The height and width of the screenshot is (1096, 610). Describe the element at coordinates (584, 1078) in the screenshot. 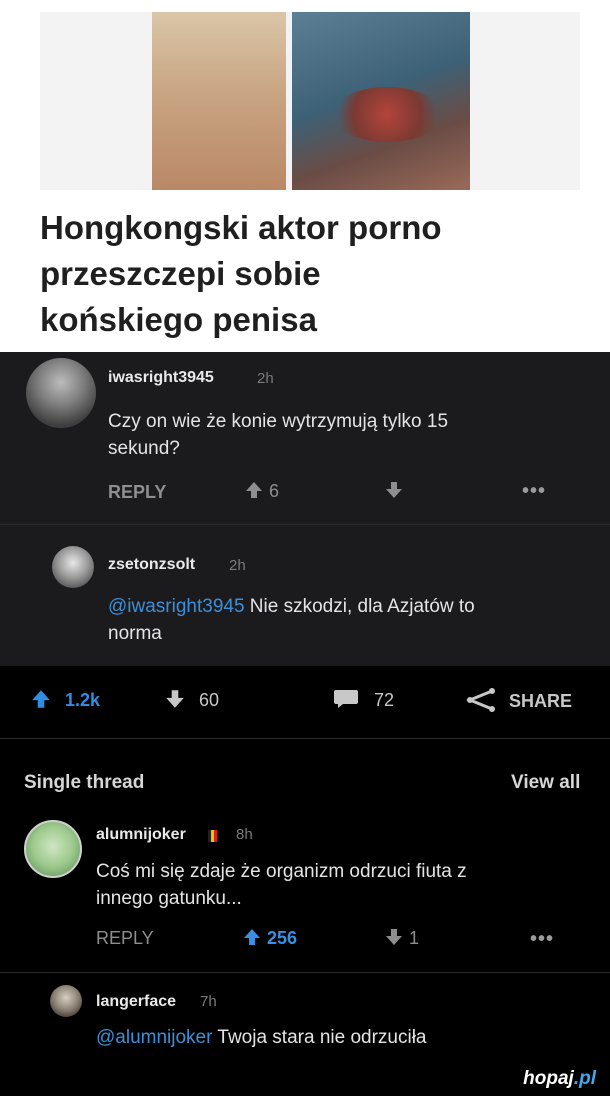

I see `watermark-tld: .pl` at that location.